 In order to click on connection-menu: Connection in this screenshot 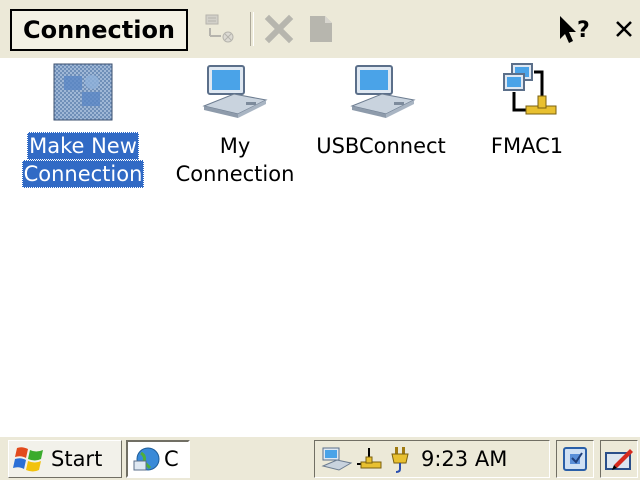, I will do `click(99, 30)`.